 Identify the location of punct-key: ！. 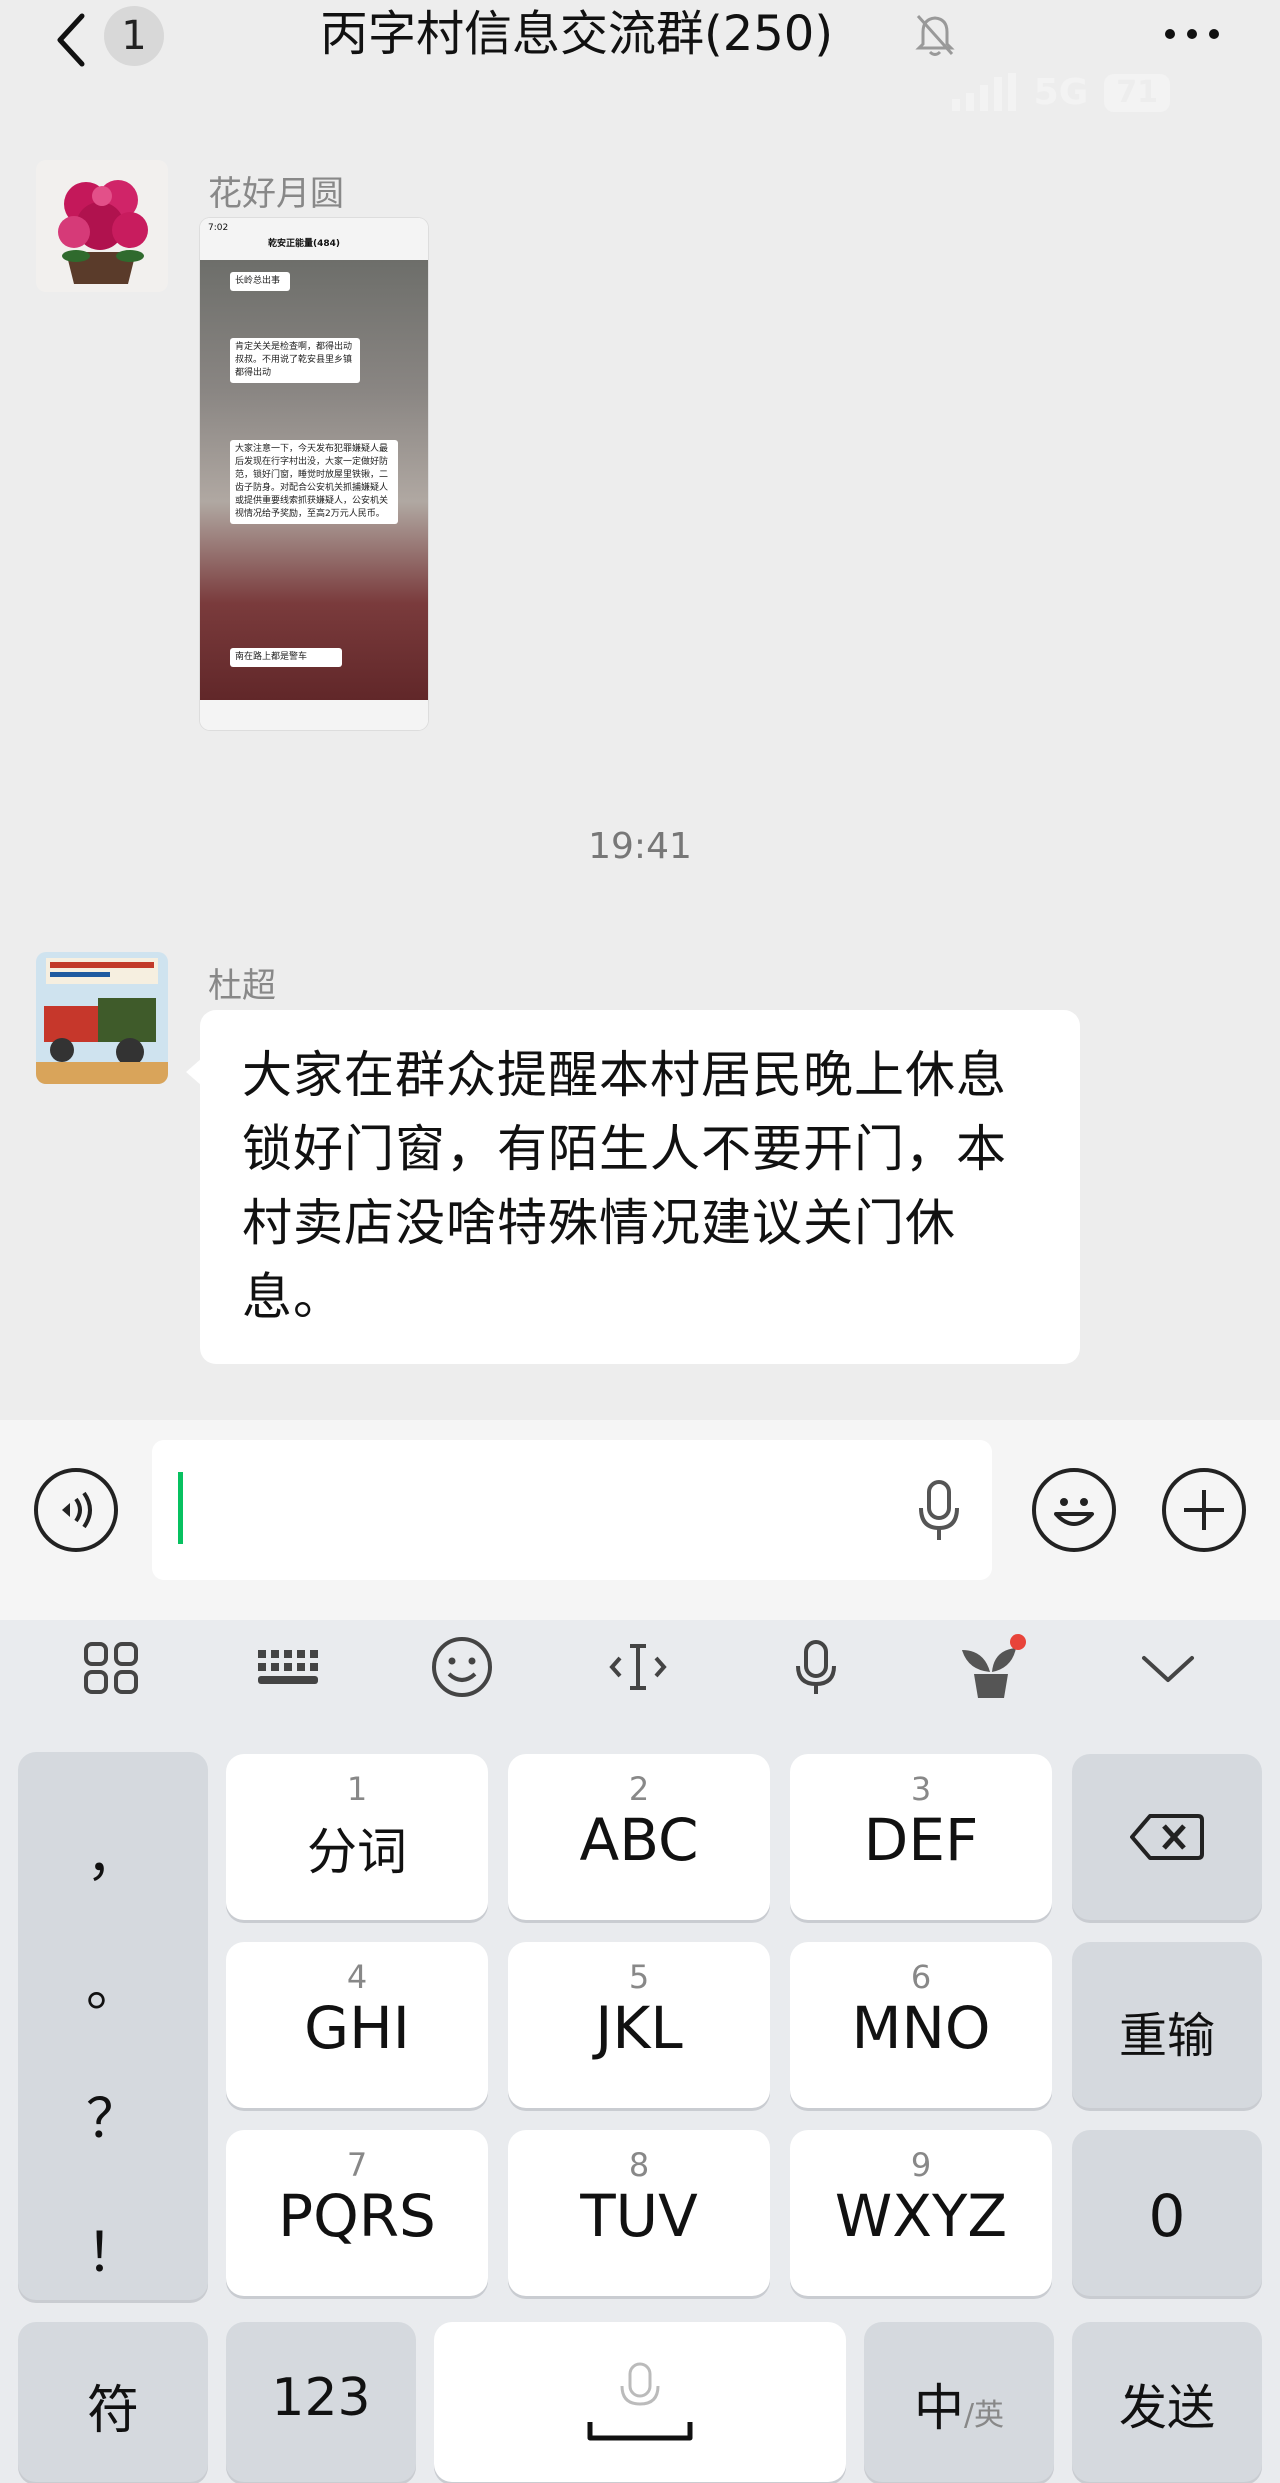
(113, 2247).